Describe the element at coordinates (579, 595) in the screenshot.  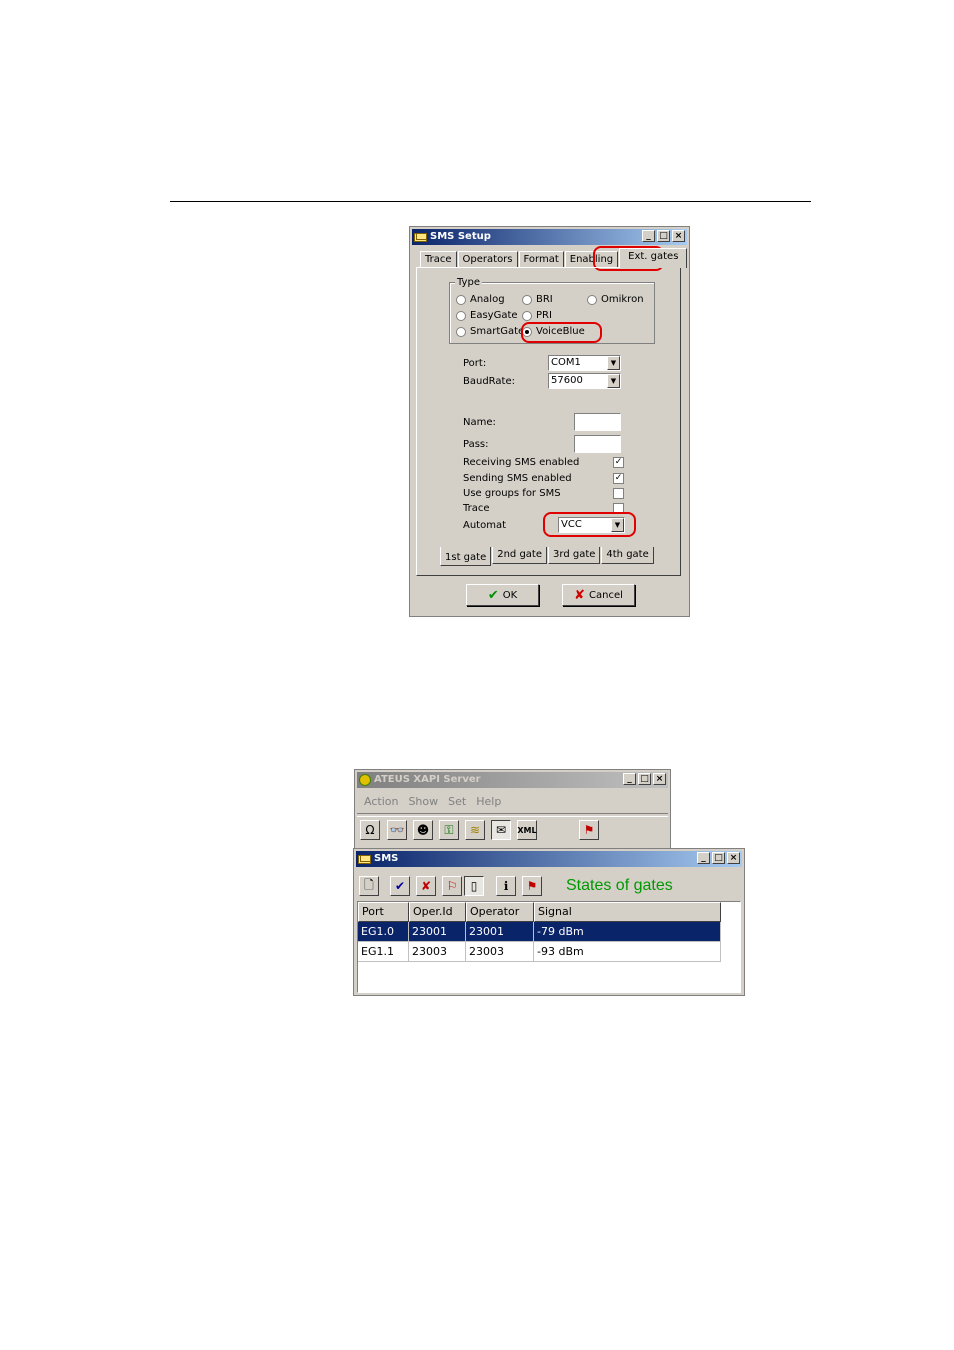
I see `cross-icon: ✘` at that location.